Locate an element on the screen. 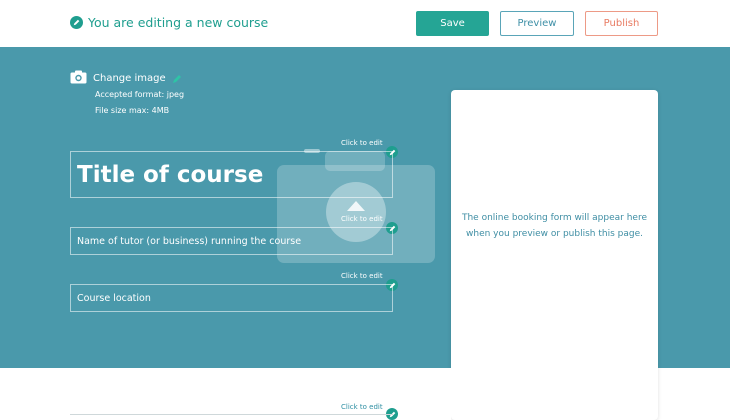 The width and height of the screenshot is (730, 420). preview-button: Preview is located at coordinates (537, 23).